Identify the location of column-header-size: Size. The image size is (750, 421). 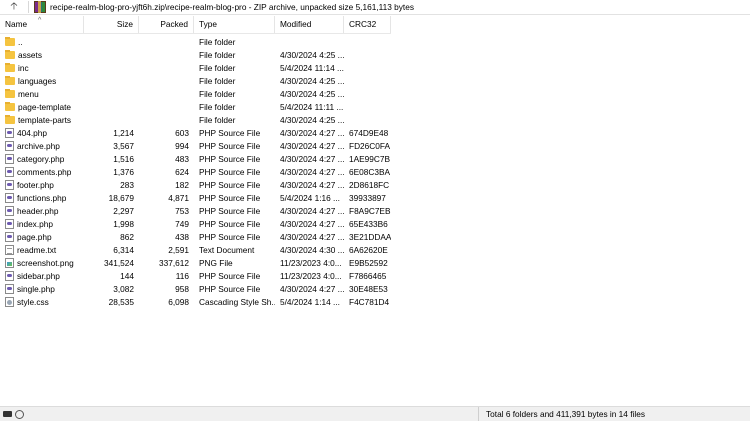
(111, 24).